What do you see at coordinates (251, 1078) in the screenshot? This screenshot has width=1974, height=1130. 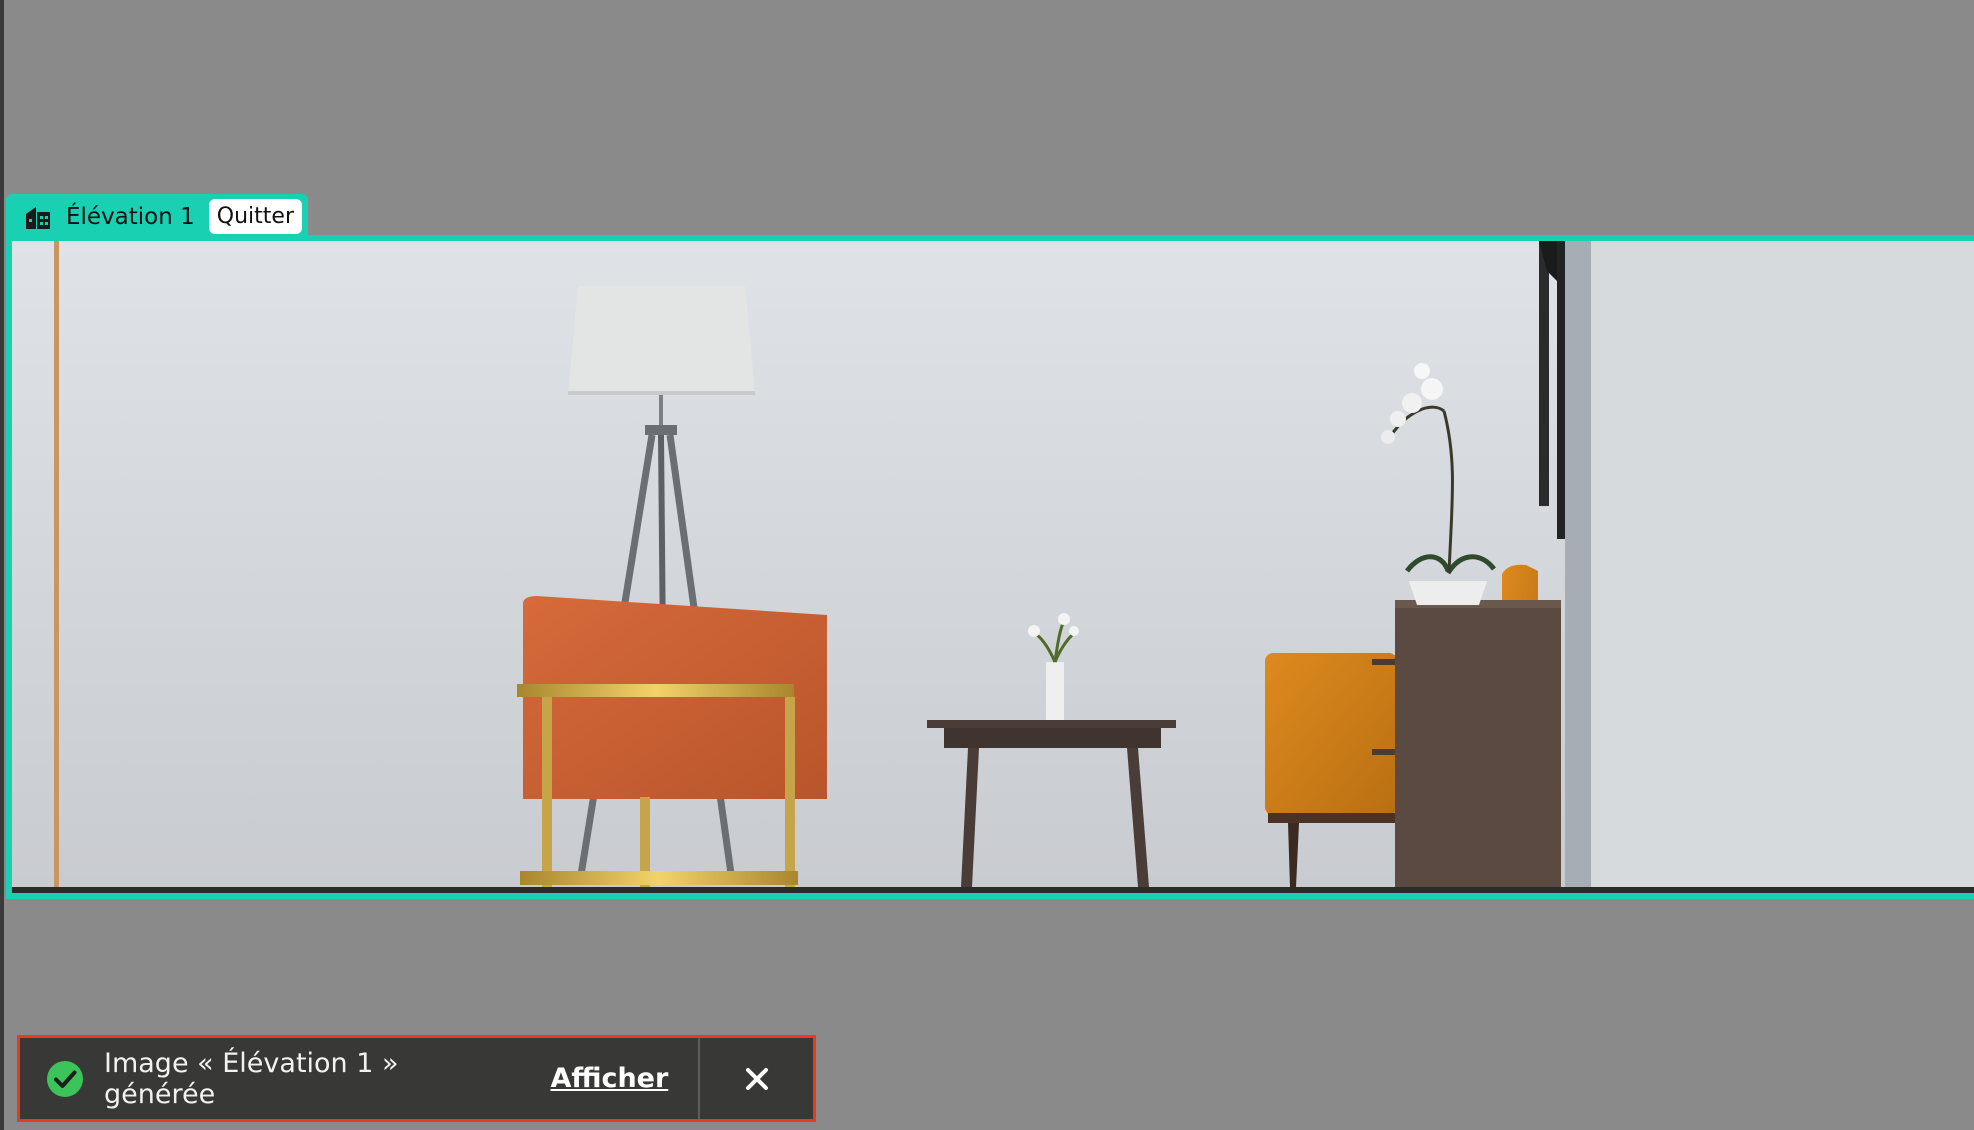 I see `toast-message: Image « Élévation 1 » générée` at bounding box center [251, 1078].